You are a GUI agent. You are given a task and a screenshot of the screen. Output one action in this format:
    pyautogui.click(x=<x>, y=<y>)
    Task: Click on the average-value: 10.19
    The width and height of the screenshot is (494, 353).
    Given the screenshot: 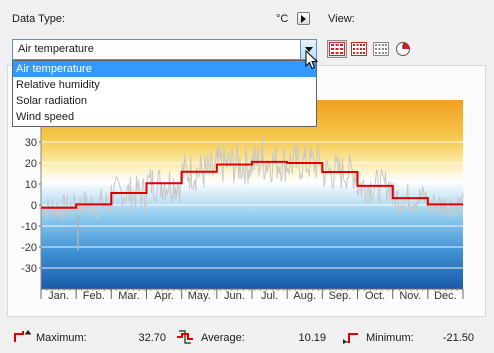 What is the action you would take?
    pyautogui.click(x=312, y=338)
    